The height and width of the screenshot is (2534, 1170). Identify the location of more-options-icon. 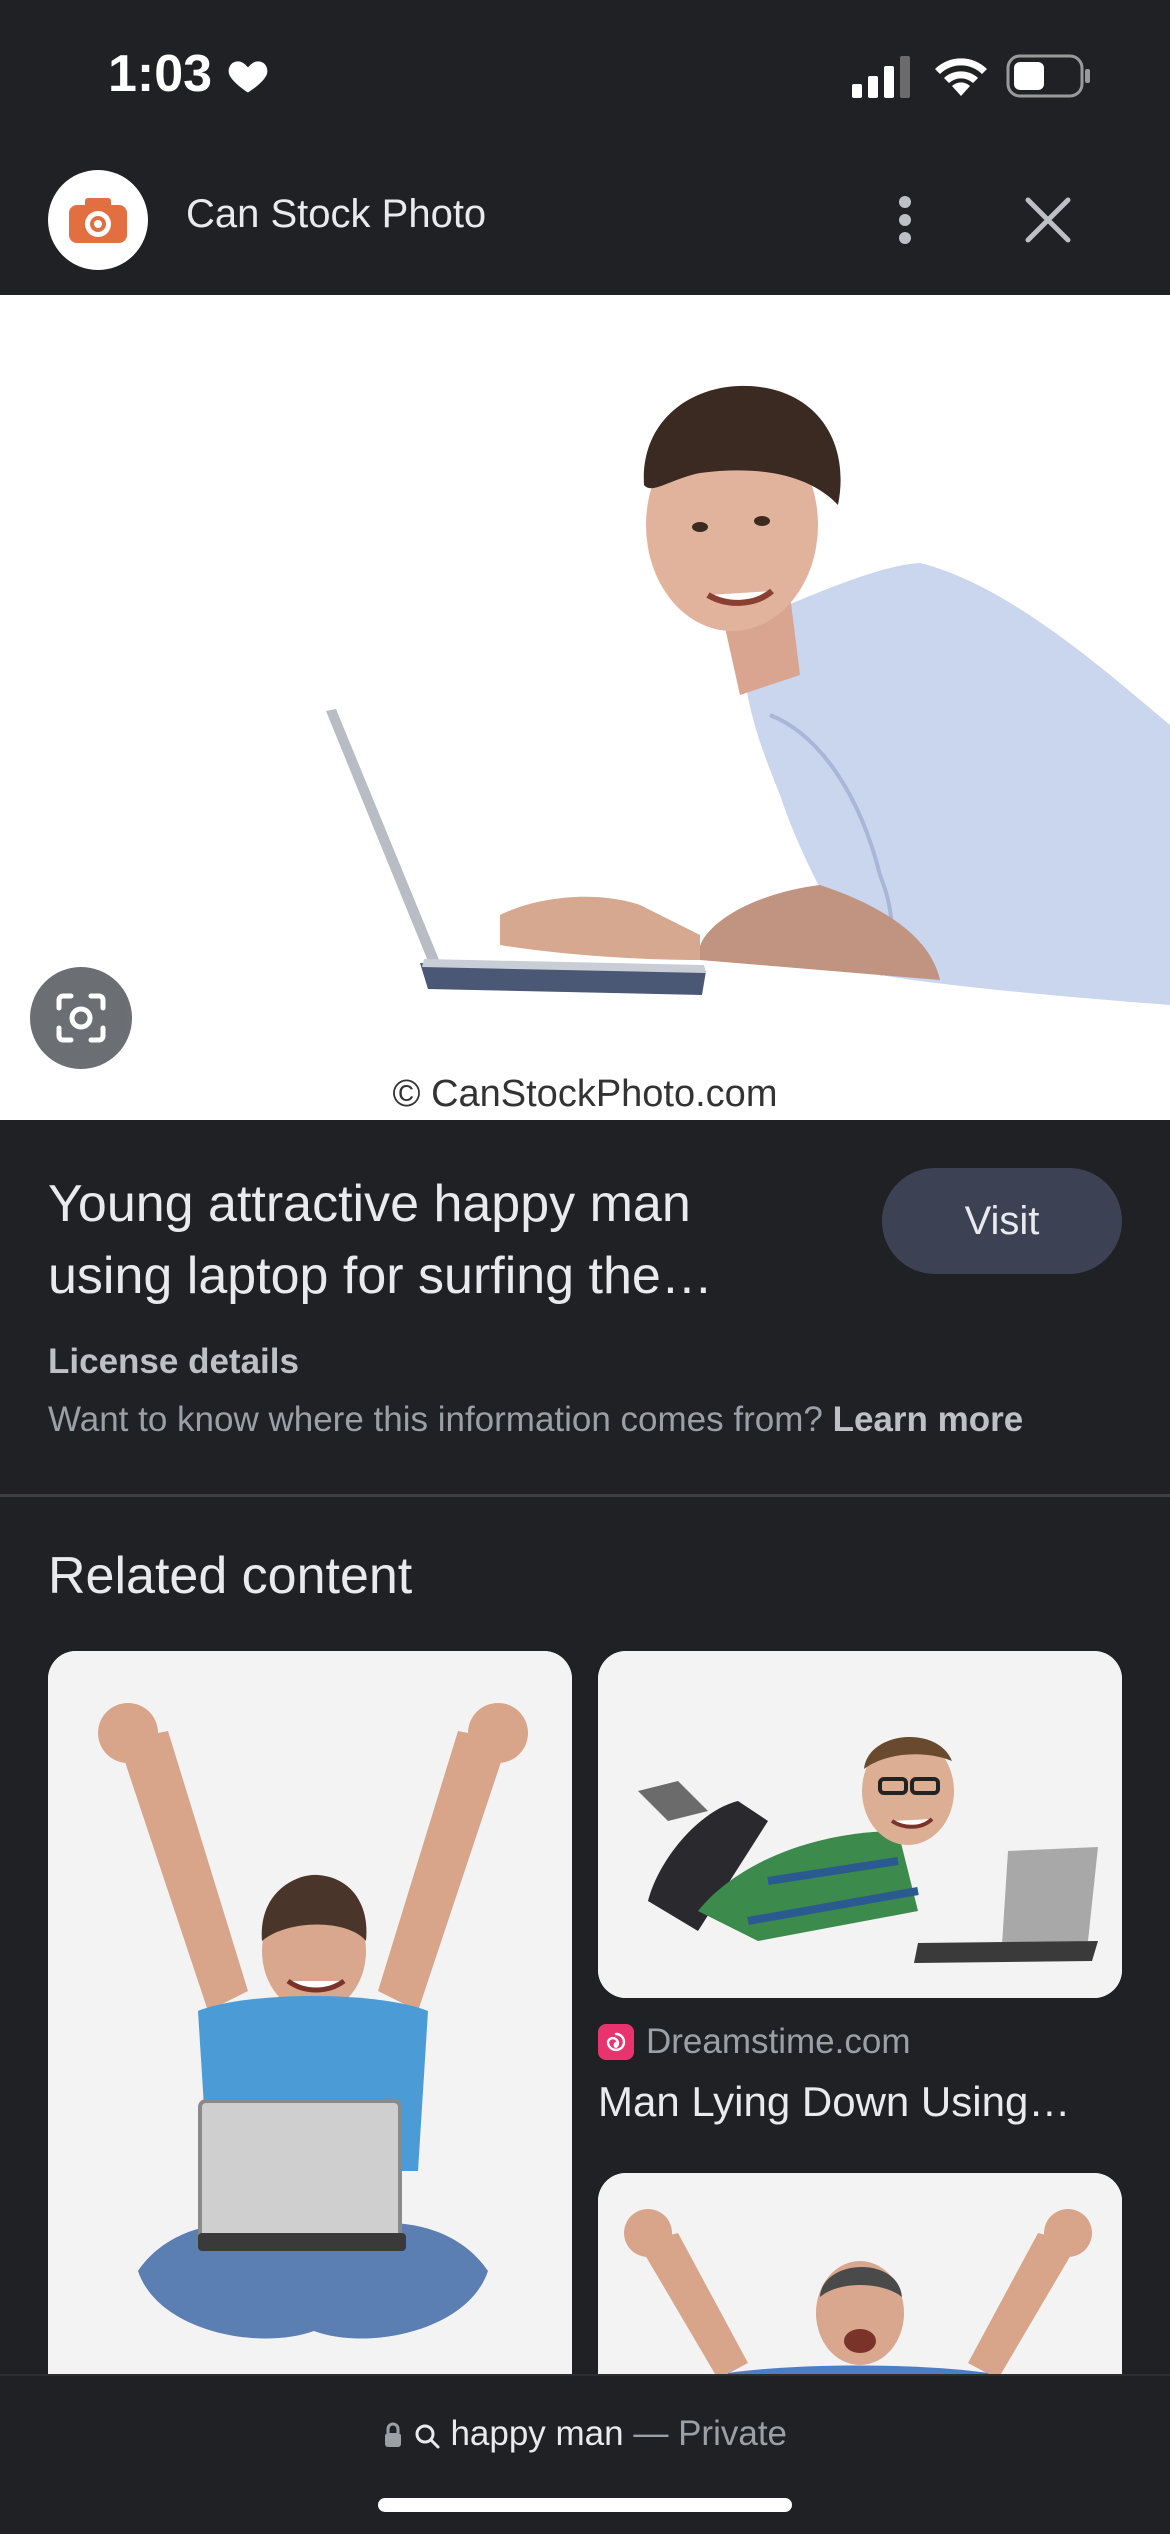
(905, 220).